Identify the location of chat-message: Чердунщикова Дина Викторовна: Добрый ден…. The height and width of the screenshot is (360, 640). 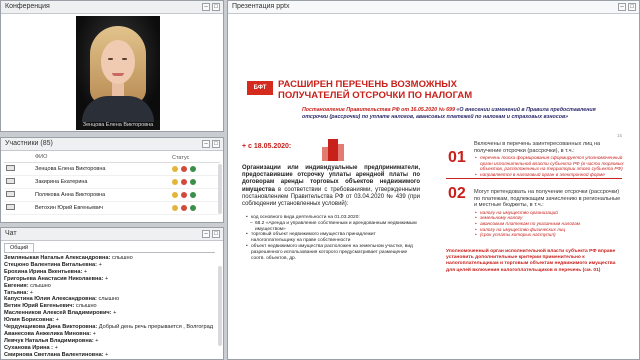
(109, 327).